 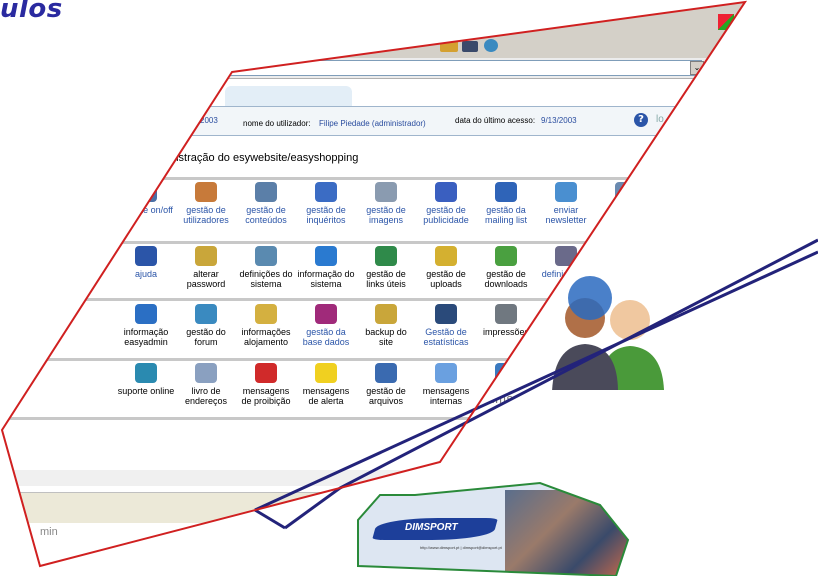 I want to click on page-title: ulos, so click(x=31, y=12).